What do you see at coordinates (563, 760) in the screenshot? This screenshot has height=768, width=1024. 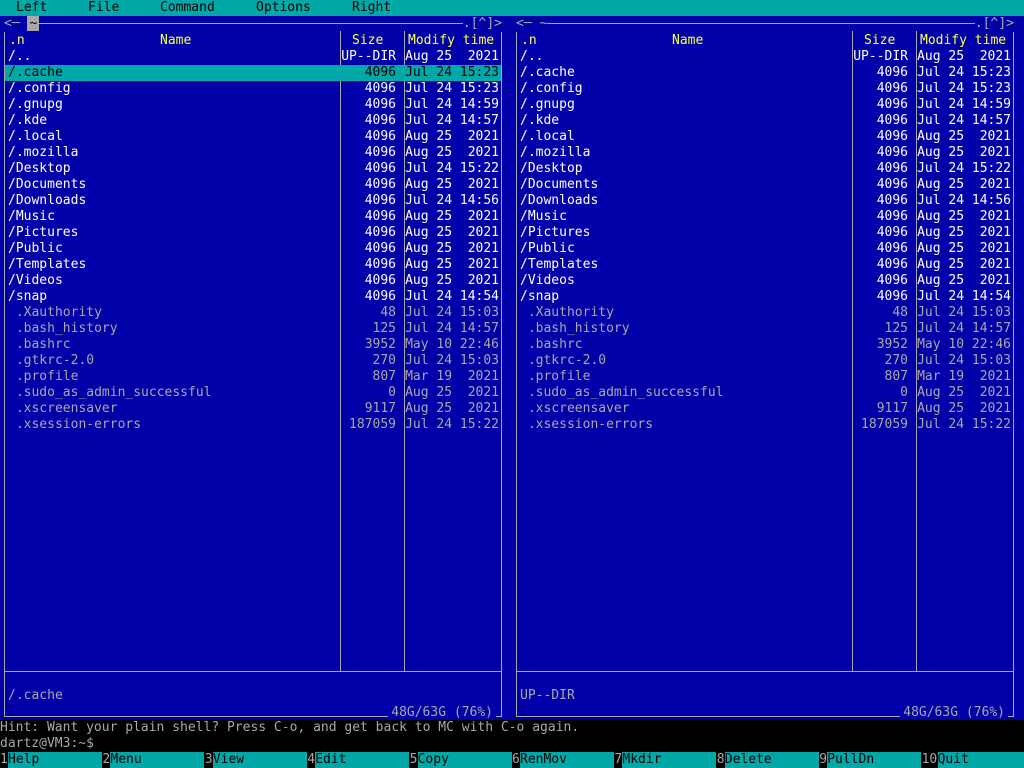 I see `fkey-renmov-button: 6 RenMov` at bounding box center [563, 760].